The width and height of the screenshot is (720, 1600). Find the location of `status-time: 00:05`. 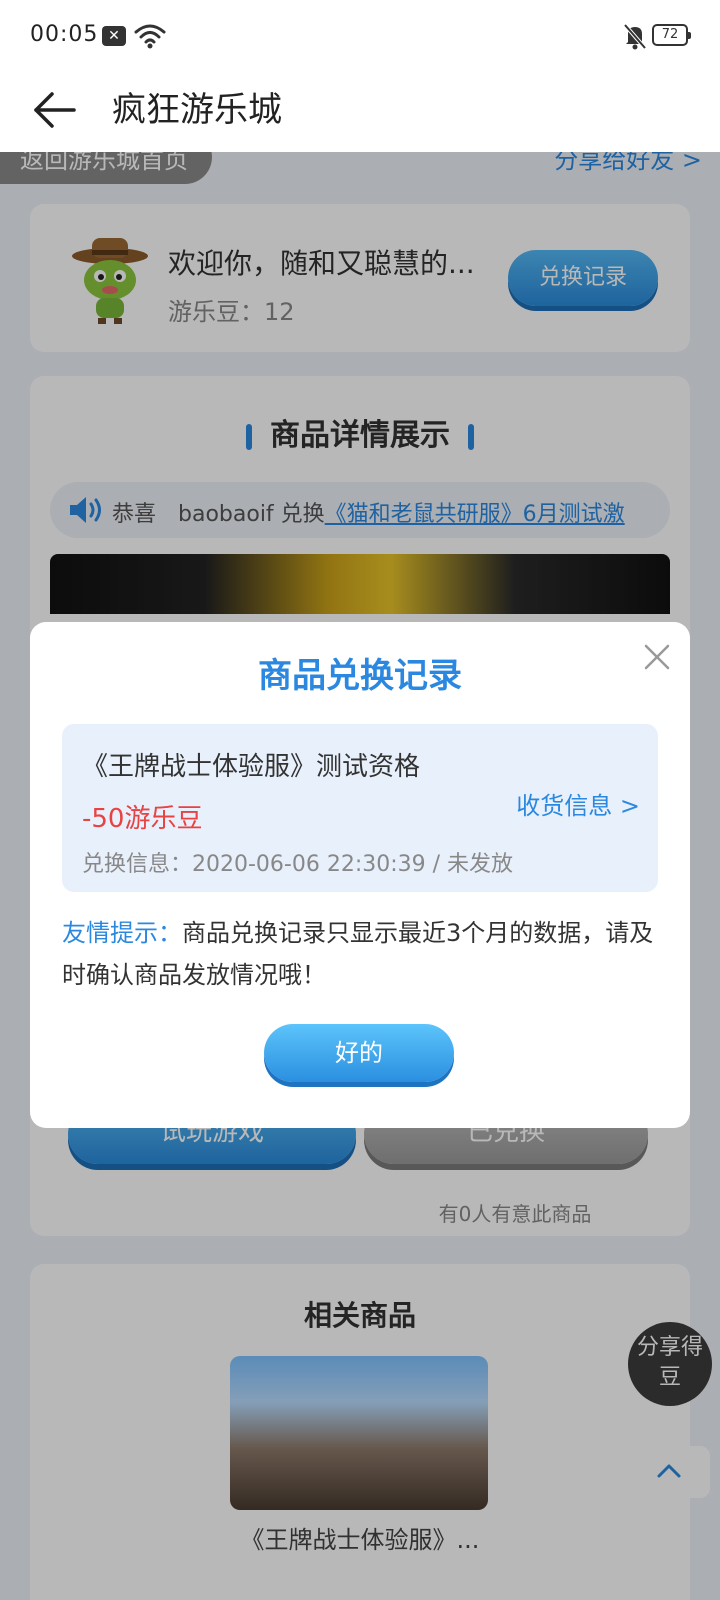

status-time: 00:05 is located at coordinates (64, 34).